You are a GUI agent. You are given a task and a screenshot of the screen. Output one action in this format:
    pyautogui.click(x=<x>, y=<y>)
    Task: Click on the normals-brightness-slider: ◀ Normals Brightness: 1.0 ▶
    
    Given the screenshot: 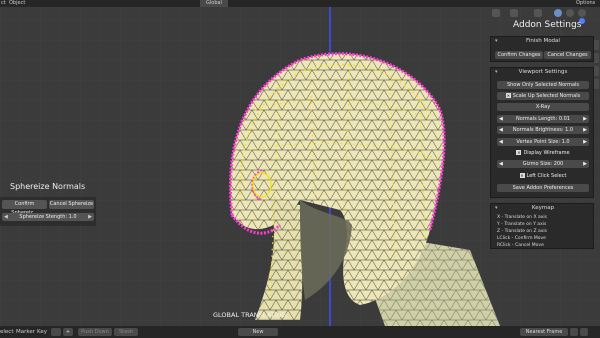 What is the action you would take?
    pyautogui.click(x=543, y=130)
    